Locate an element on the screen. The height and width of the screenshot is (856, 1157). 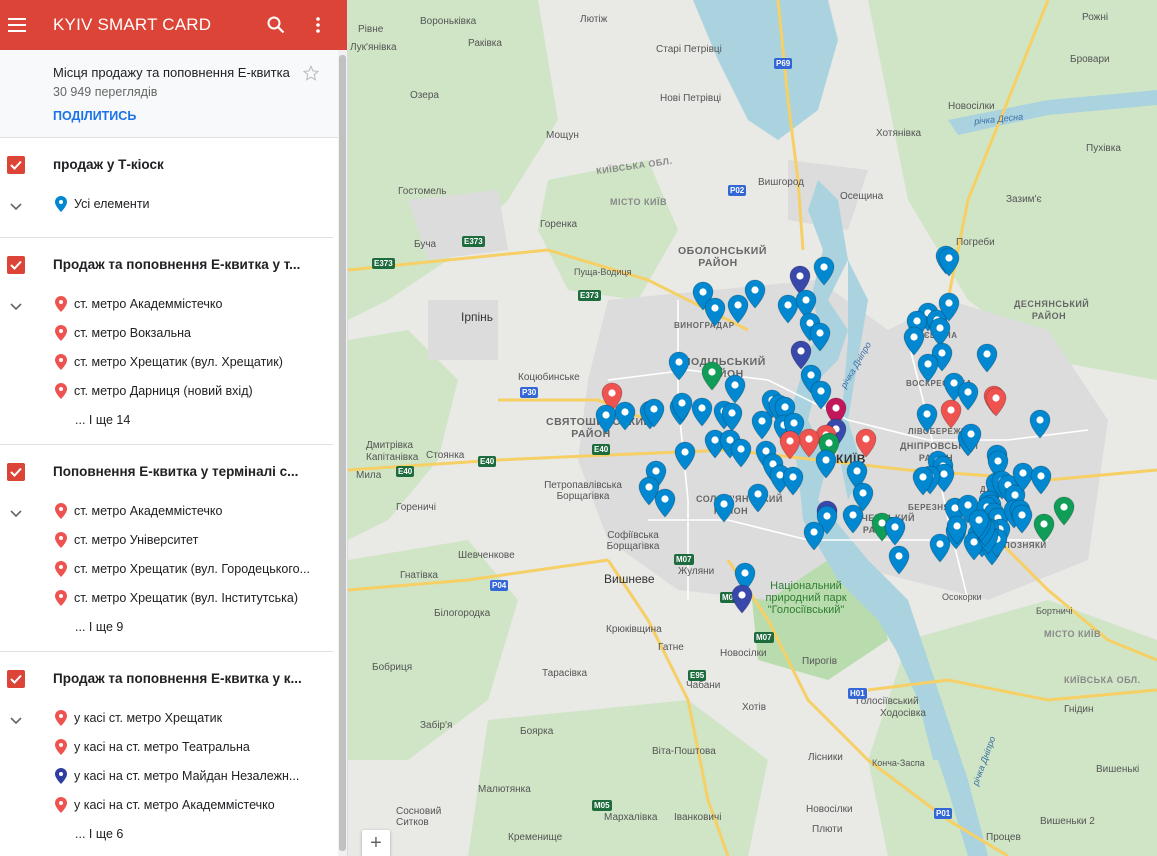
list-item: ст. метро Хрещатик (вул. Хрещатик) is located at coordinates (166, 362).